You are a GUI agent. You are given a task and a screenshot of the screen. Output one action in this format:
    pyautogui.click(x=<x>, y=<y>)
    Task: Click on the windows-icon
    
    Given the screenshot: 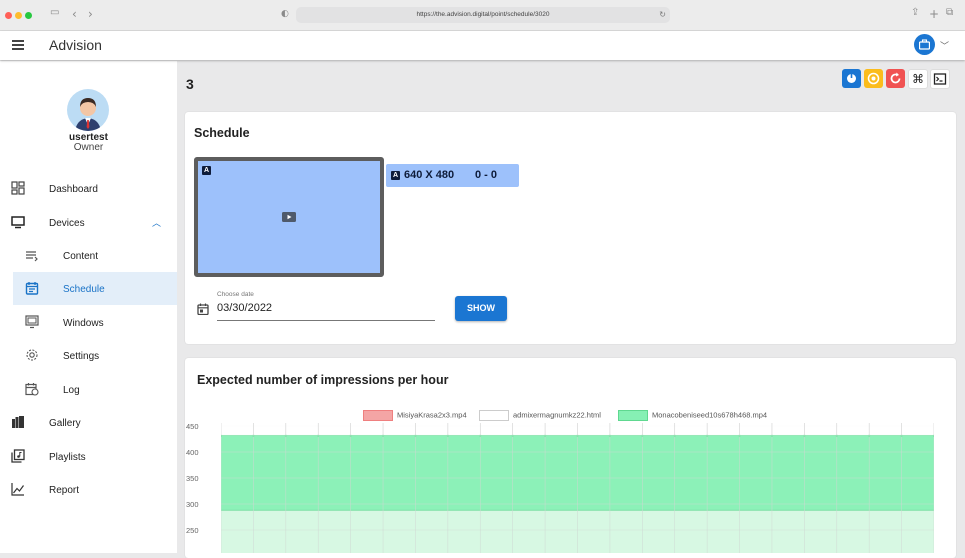 What is the action you would take?
    pyautogui.click(x=32, y=322)
    